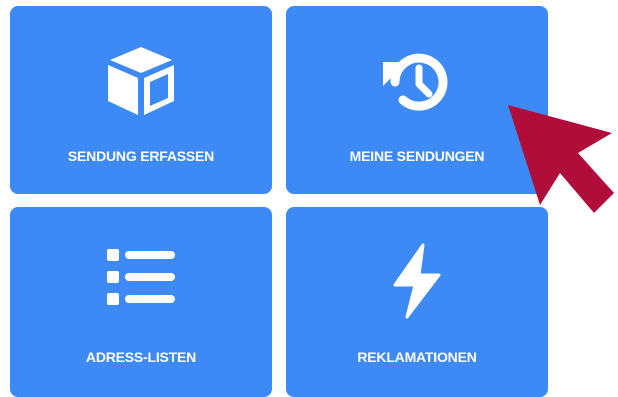  Describe the element at coordinates (141, 357) in the screenshot. I see `adress-listen-label: ADRESS-LISTEN` at that location.